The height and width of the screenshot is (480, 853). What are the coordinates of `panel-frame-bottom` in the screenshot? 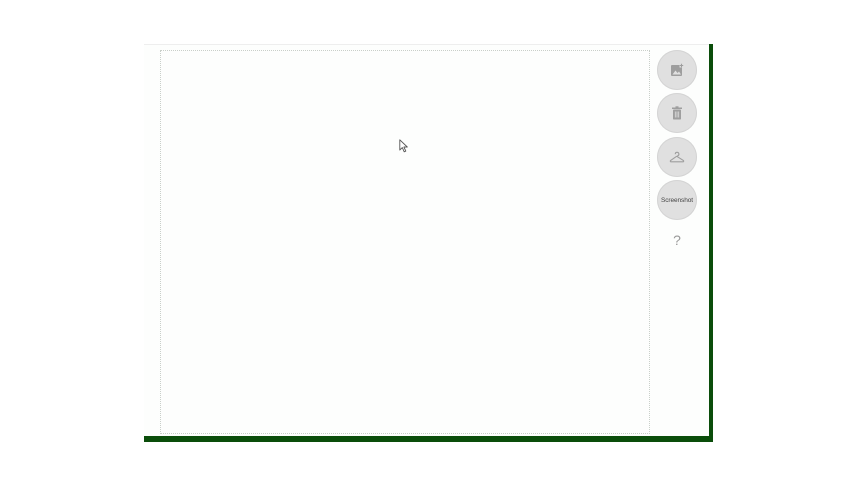 It's located at (428, 439).